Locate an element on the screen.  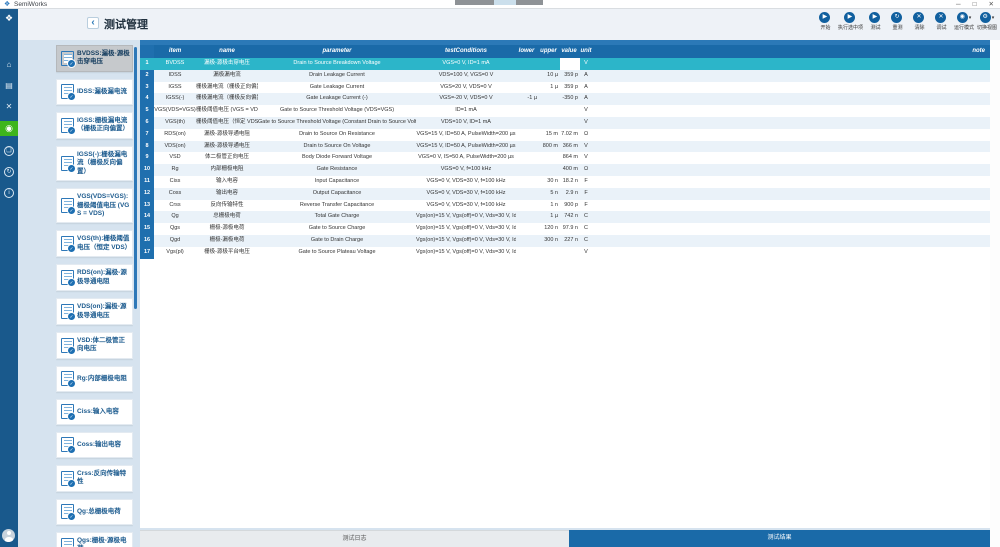
toolbar-button: ▶ 测试 is located at coordinates (875, 21).